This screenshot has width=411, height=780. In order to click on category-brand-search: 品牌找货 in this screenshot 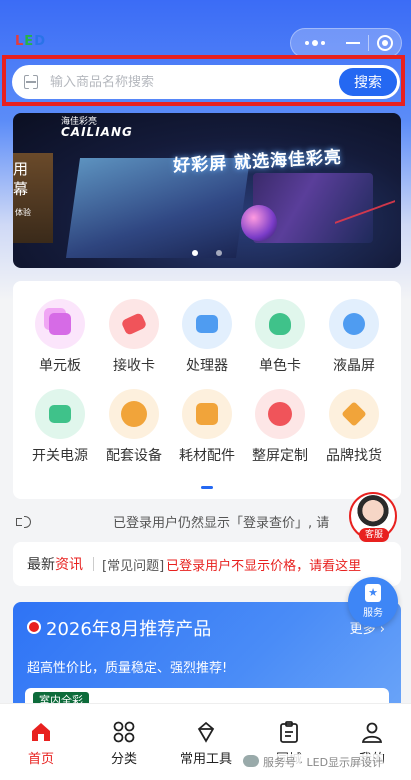, I will do `click(354, 427)`.